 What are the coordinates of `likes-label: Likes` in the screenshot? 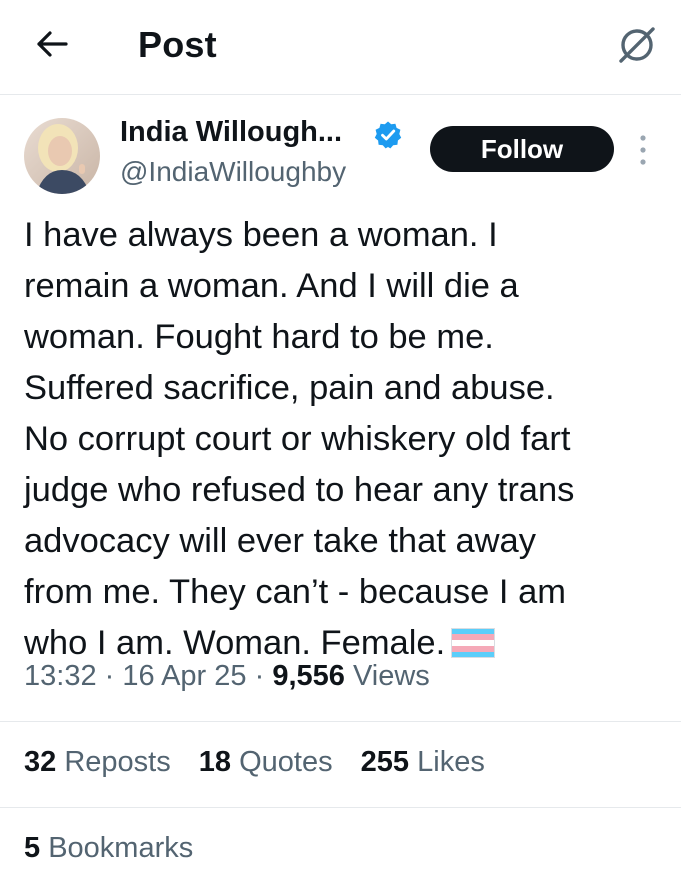 It's located at (451, 762).